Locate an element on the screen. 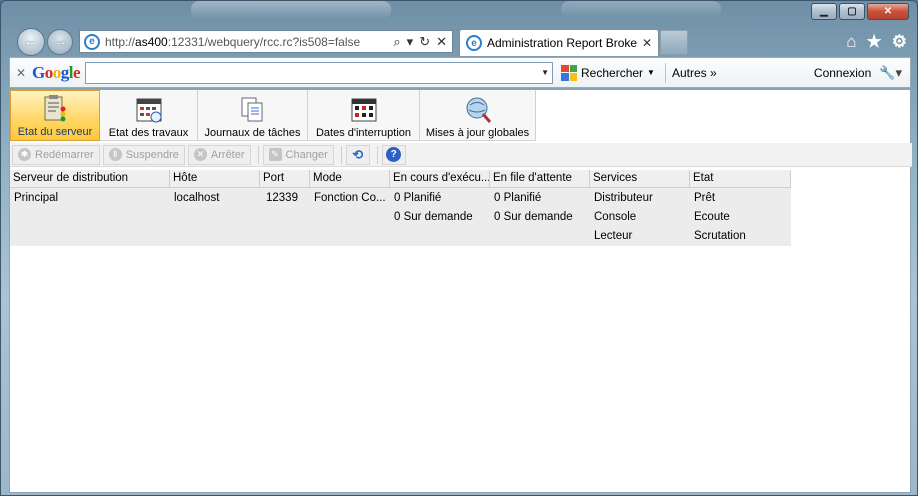 This screenshot has height=496, width=918. favorites-star-icon: ★ is located at coordinates (874, 42).